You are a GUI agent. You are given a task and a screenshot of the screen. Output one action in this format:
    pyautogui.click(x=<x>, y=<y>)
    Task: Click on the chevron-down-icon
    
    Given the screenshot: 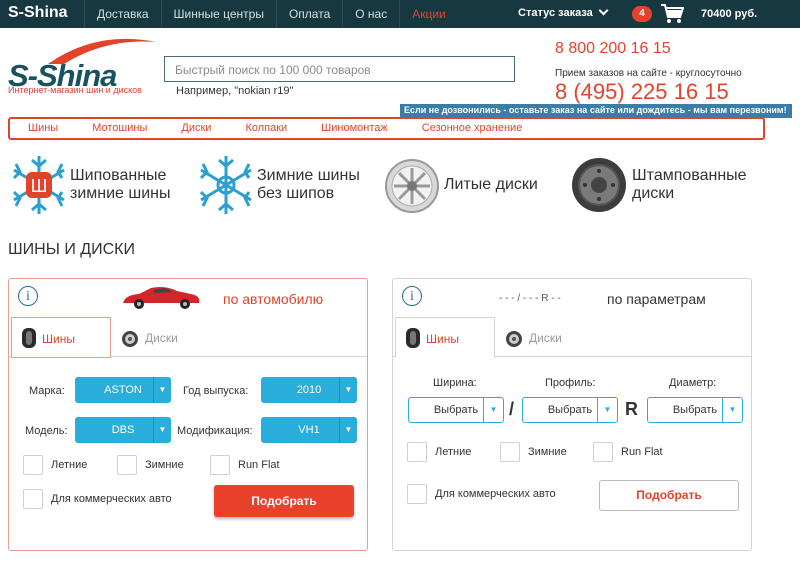 What is the action you would take?
    pyautogui.click(x=603, y=10)
    